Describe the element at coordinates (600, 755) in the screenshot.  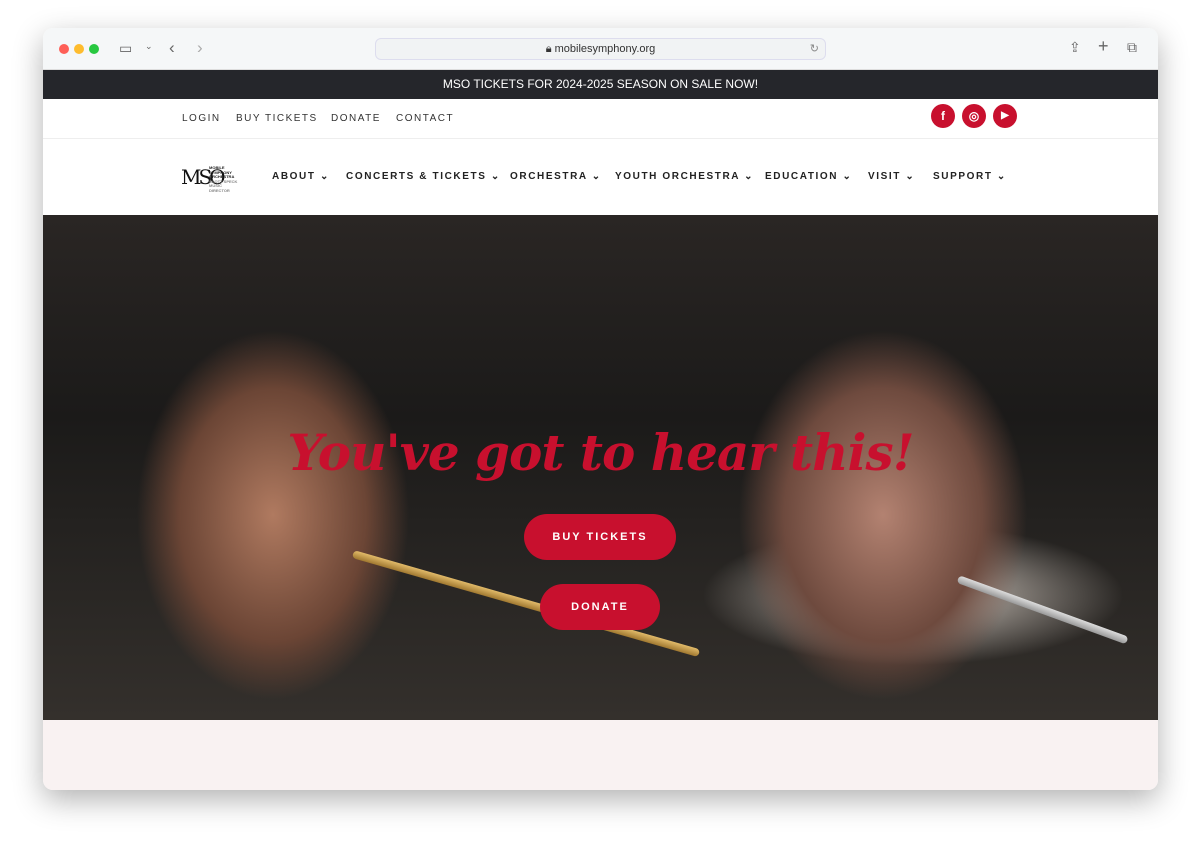
I see `content-section` at that location.